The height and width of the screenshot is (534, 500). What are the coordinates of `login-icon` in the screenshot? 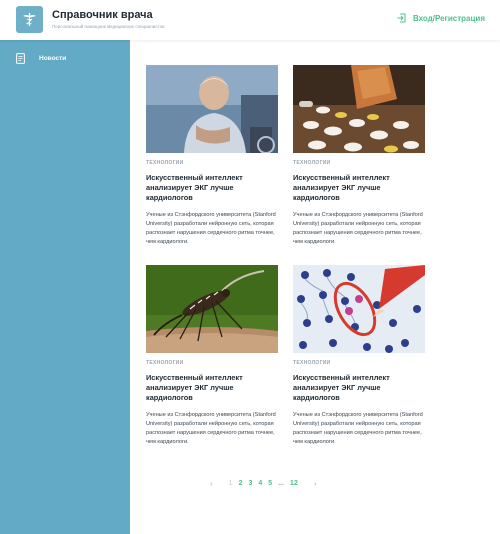 It's located at (401, 18).